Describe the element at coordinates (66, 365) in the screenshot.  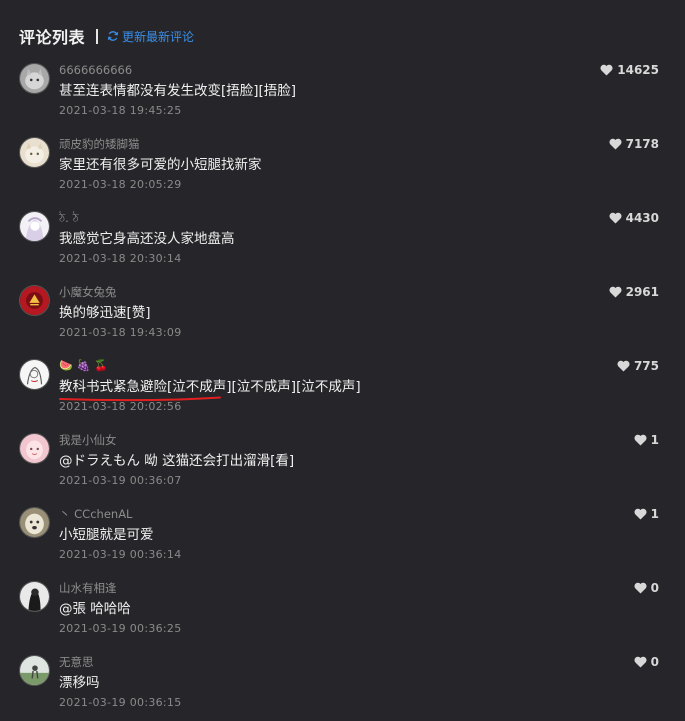
I see `watermelon-emoji: 🍉` at that location.